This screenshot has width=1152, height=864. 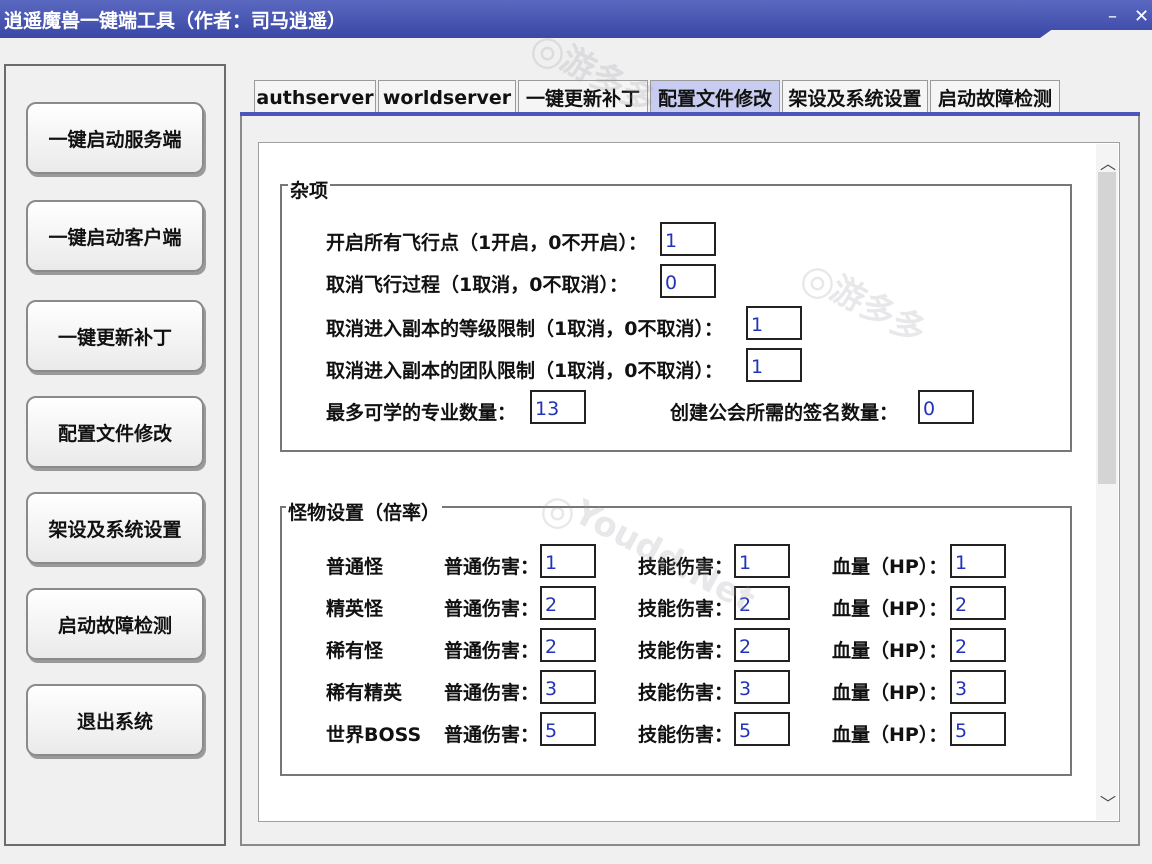 What do you see at coordinates (115, 432) in the screenshot?
I see `config-edit-button: 配置文件修改` at bounding box center [115, 432].